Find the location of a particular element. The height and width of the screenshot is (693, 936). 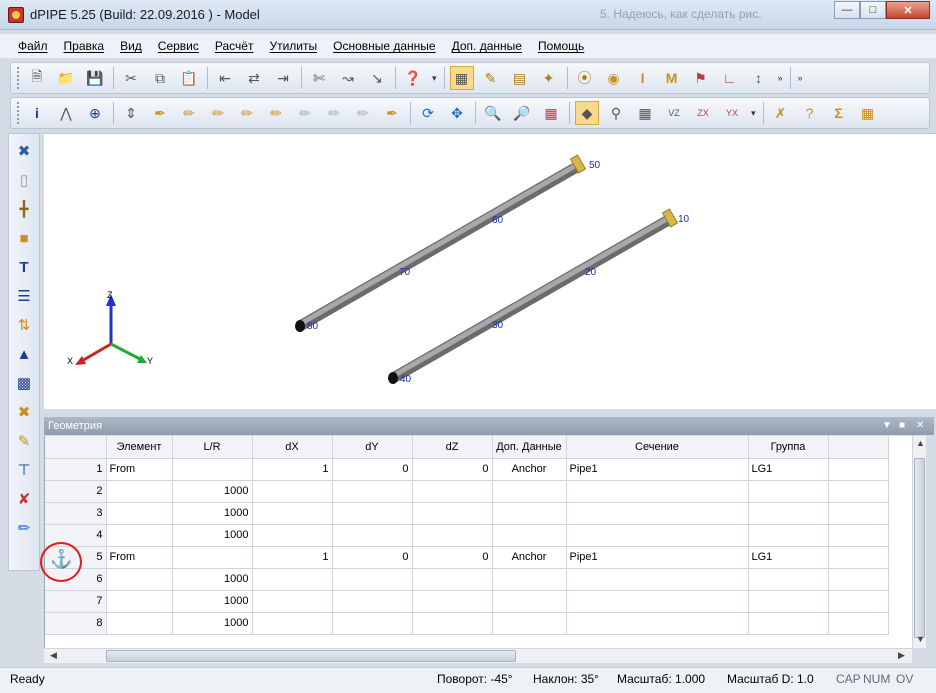

grid-cell-dy: 0 is located at coordinates (372, 469).